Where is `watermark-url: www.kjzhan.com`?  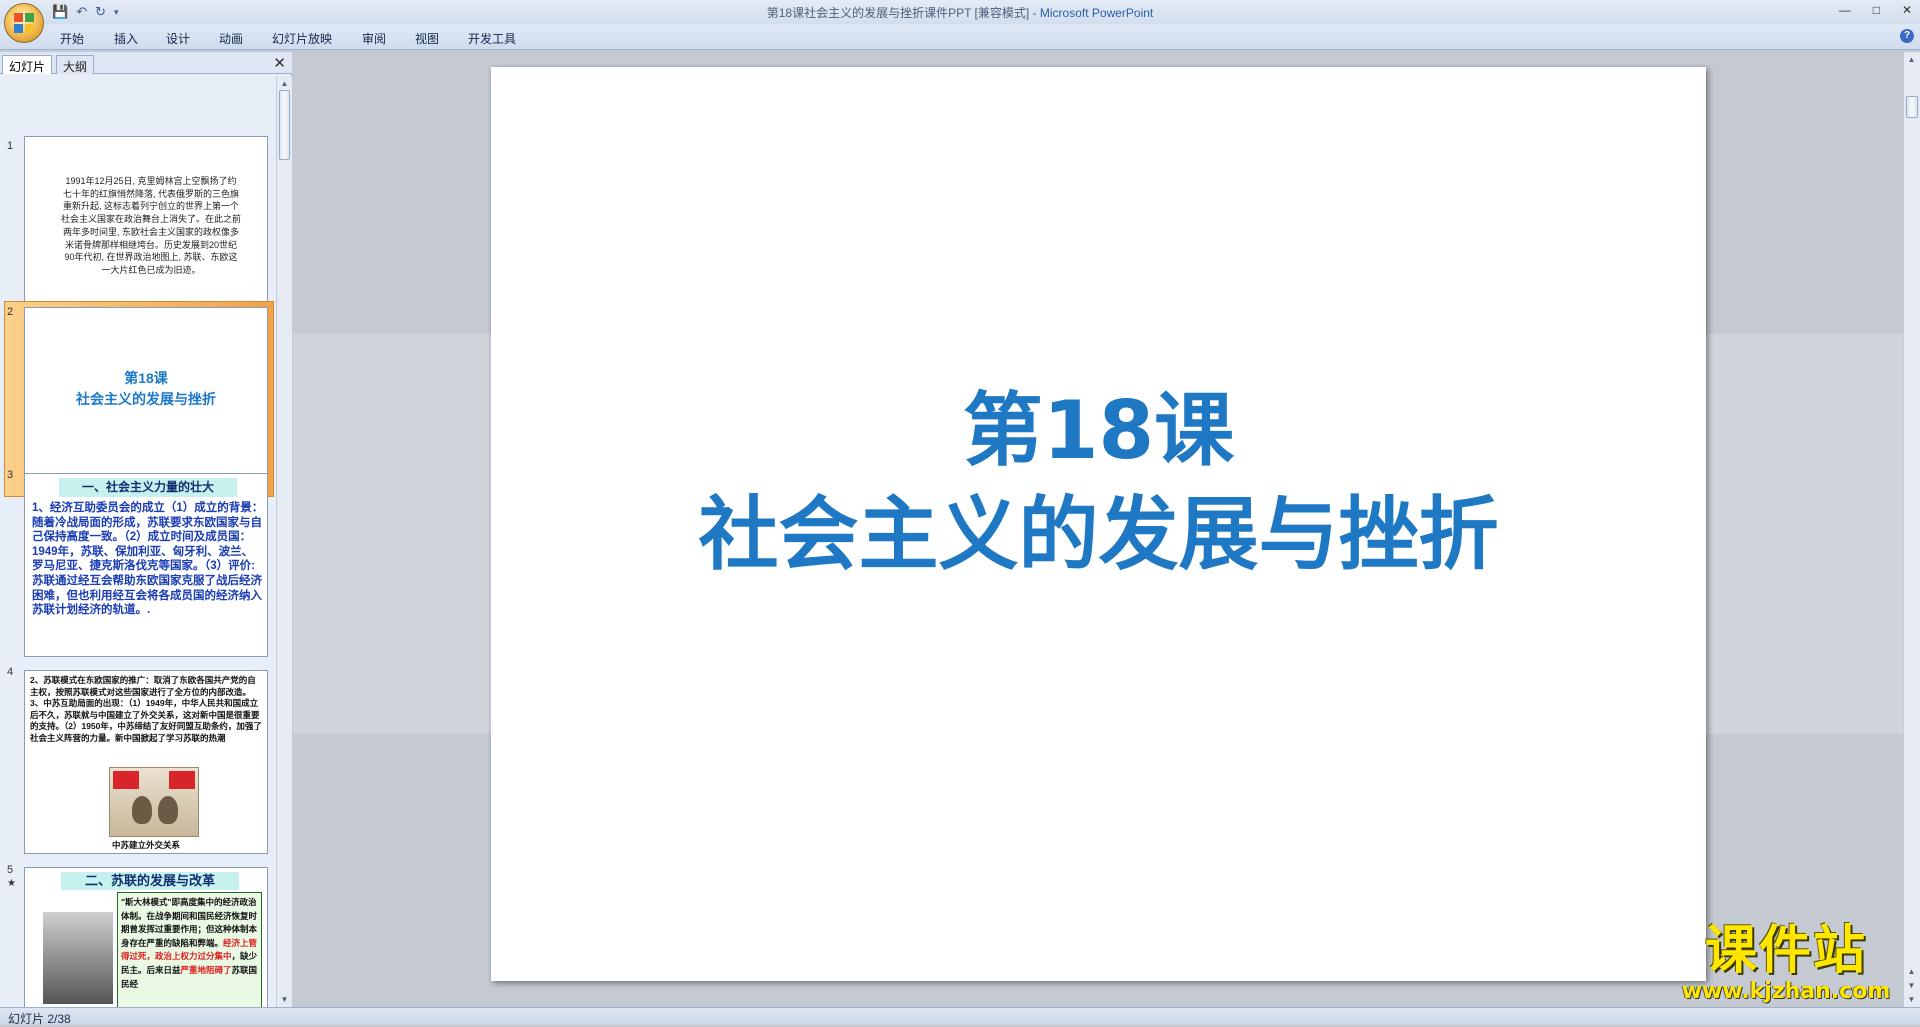 watermark-url: www.kjzhan.com is located at coordinates (1786, 991).